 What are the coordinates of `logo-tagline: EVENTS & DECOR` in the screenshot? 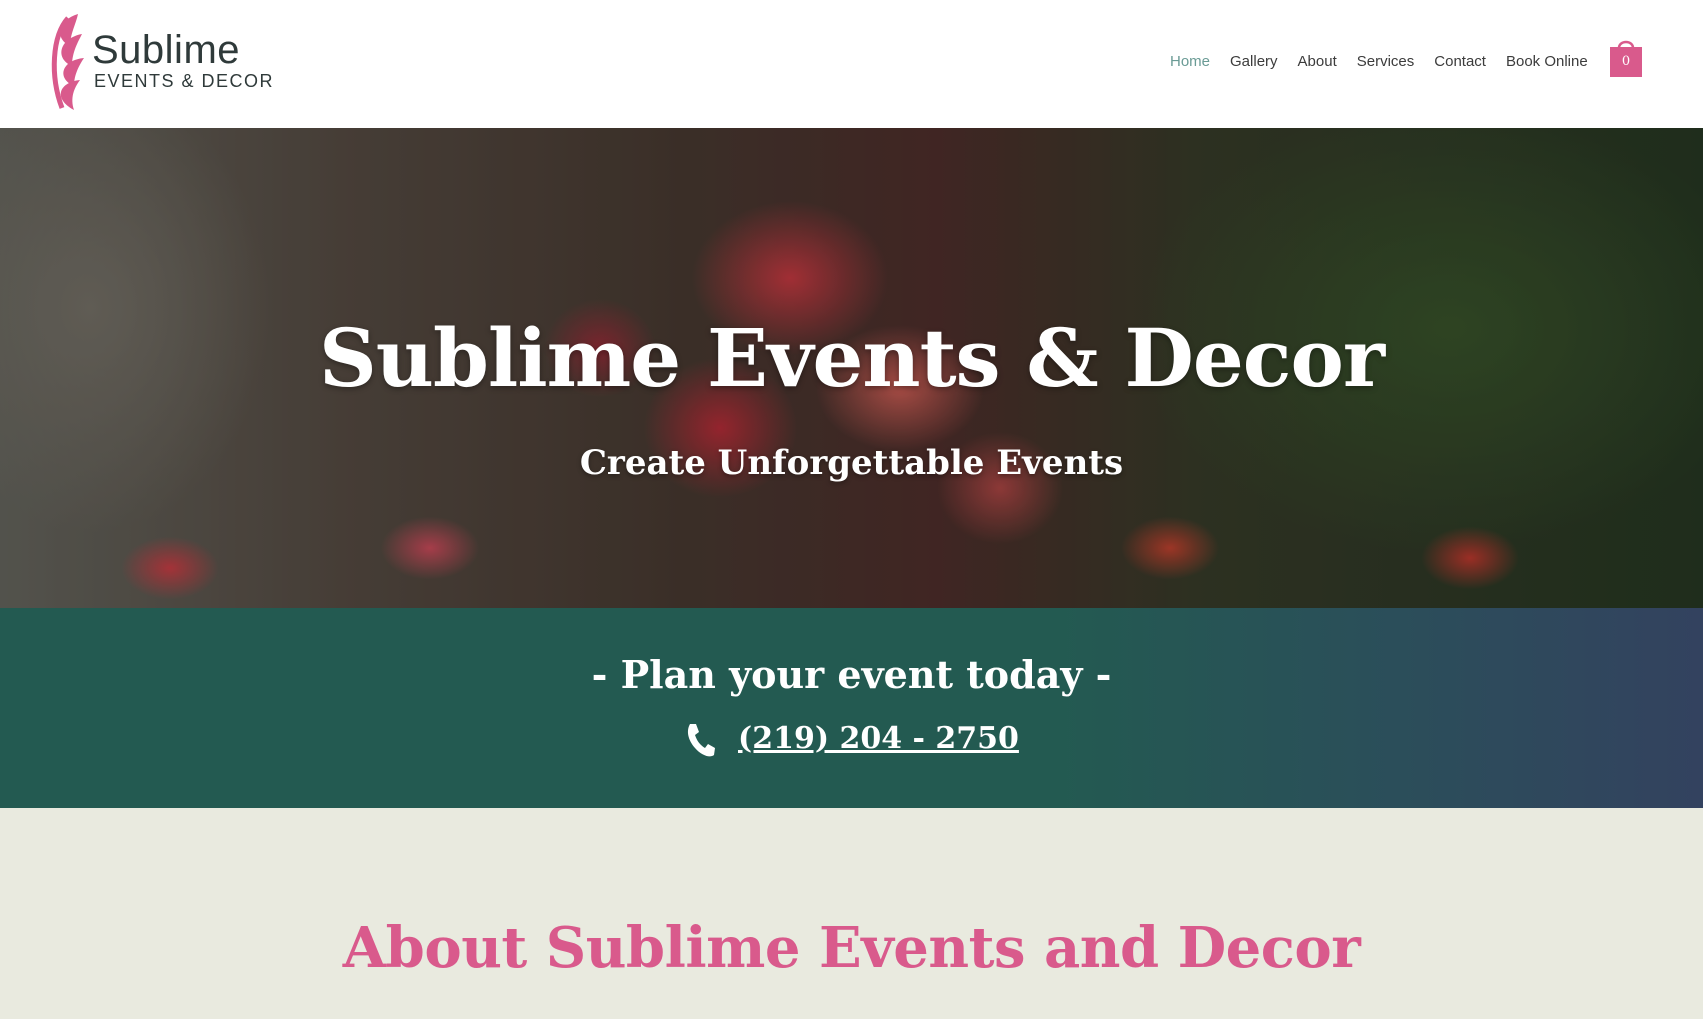 It's located at (184, 81).